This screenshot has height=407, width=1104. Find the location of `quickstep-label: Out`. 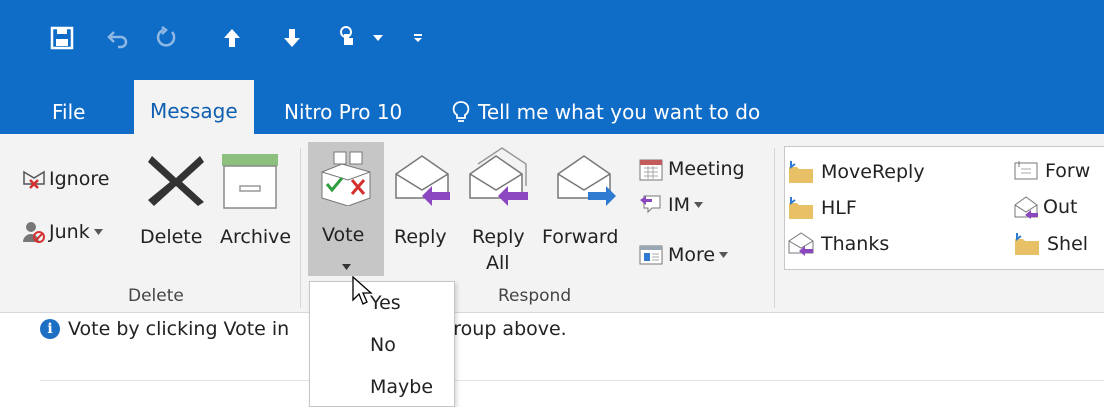

quickstep-label: Out is located at coordinates (1060, 207).